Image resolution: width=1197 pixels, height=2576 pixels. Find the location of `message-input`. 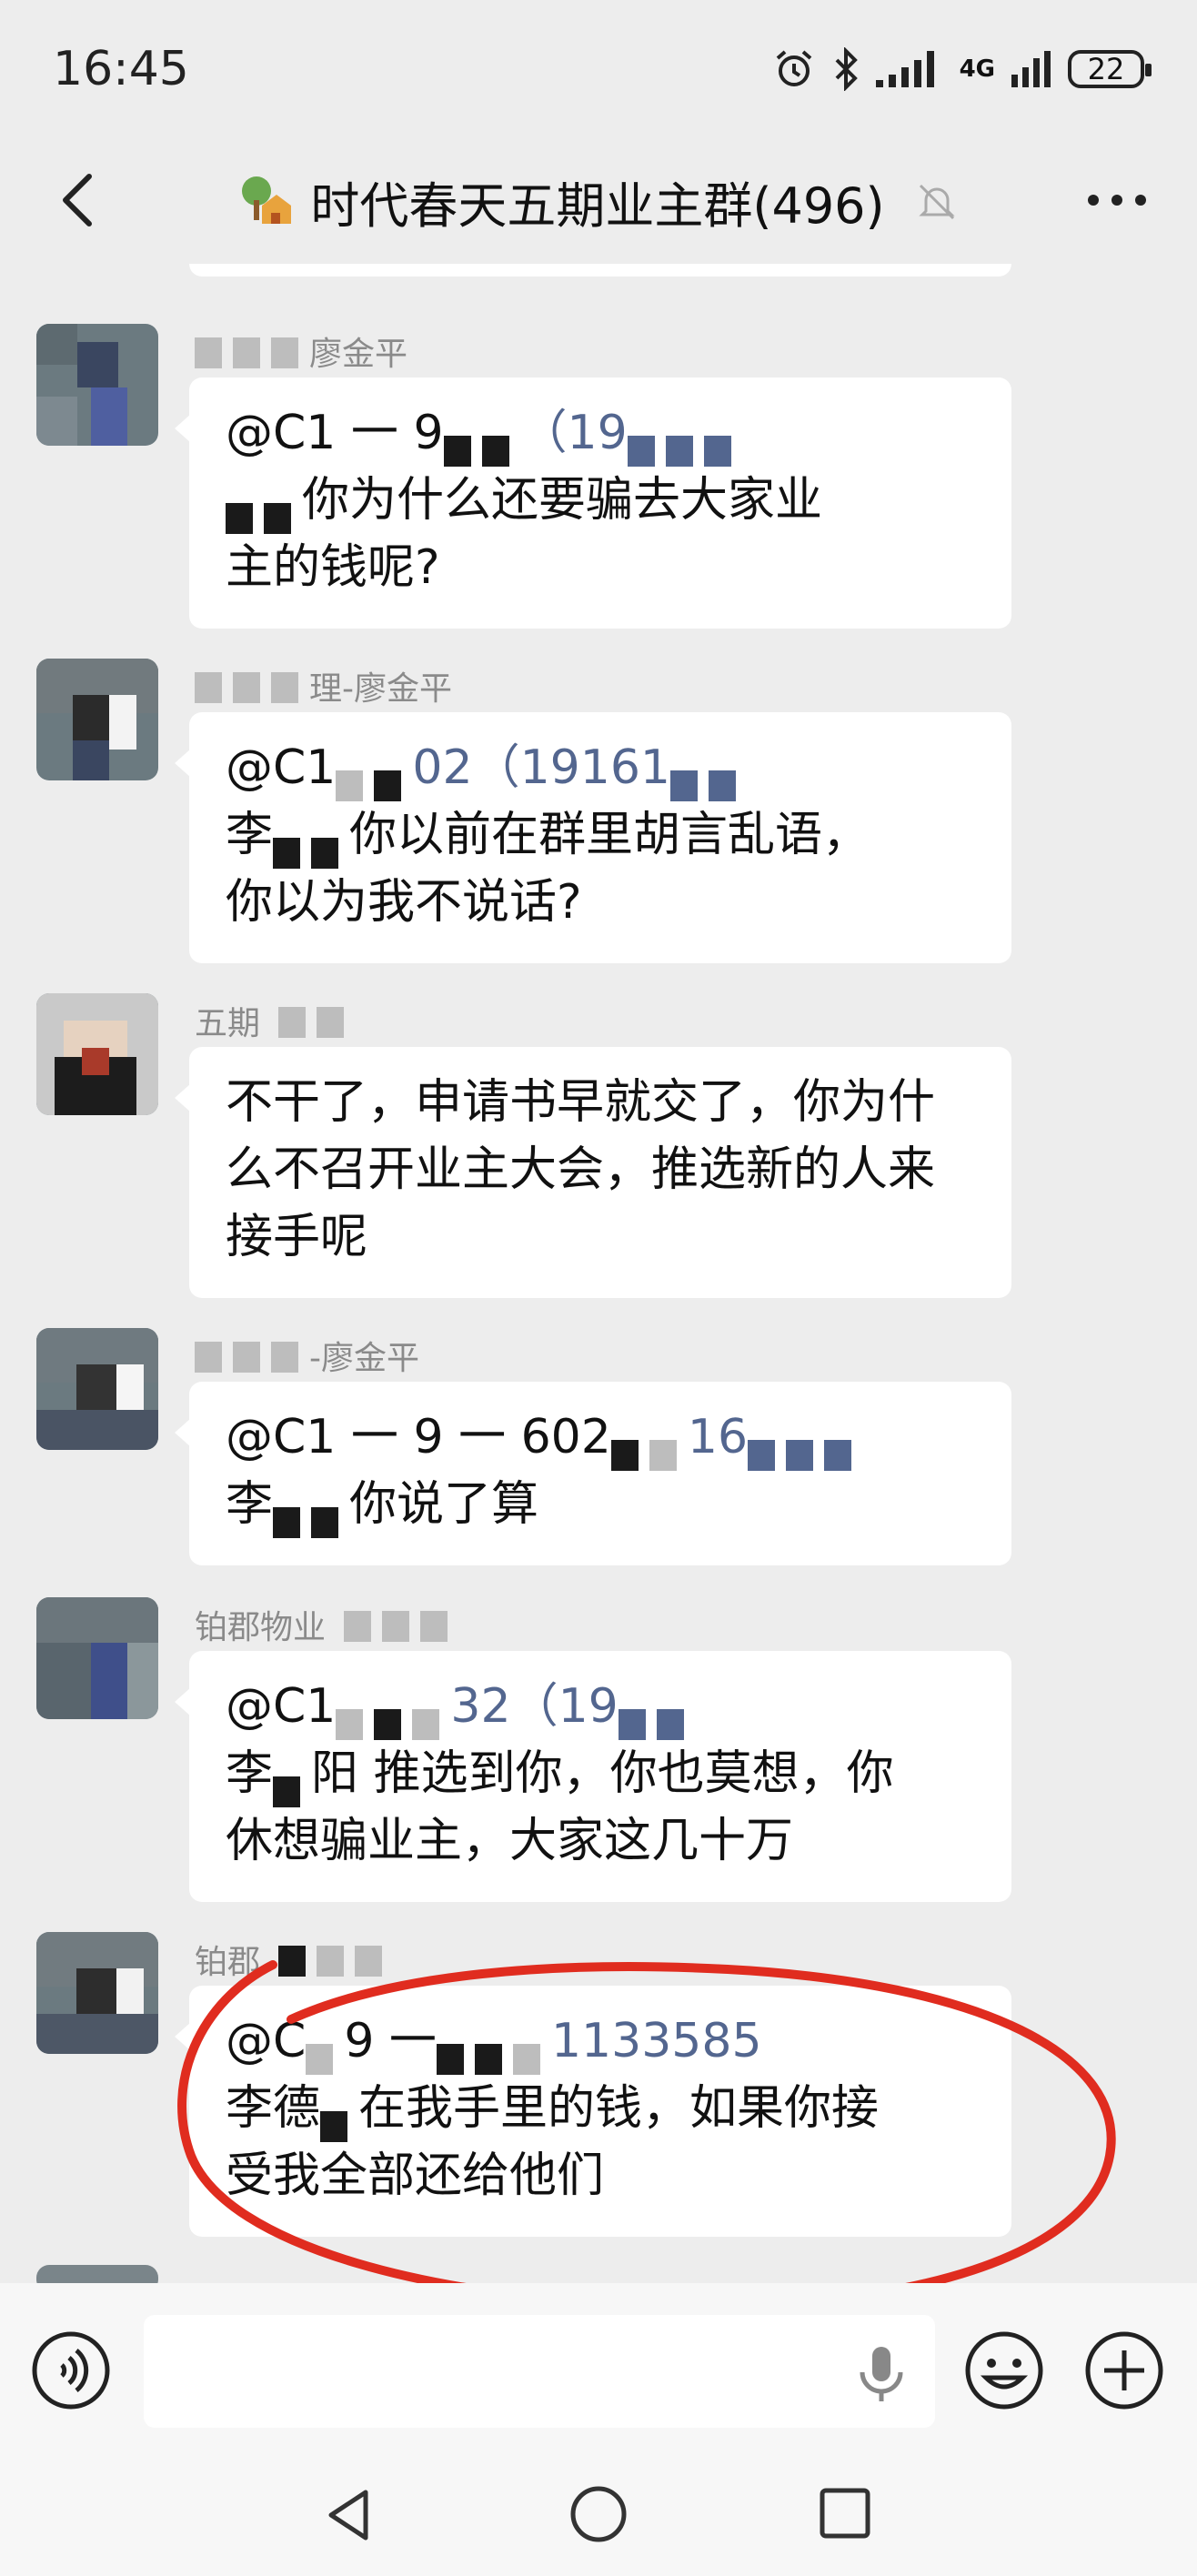

message-input is located at coordinates (539, 2371).